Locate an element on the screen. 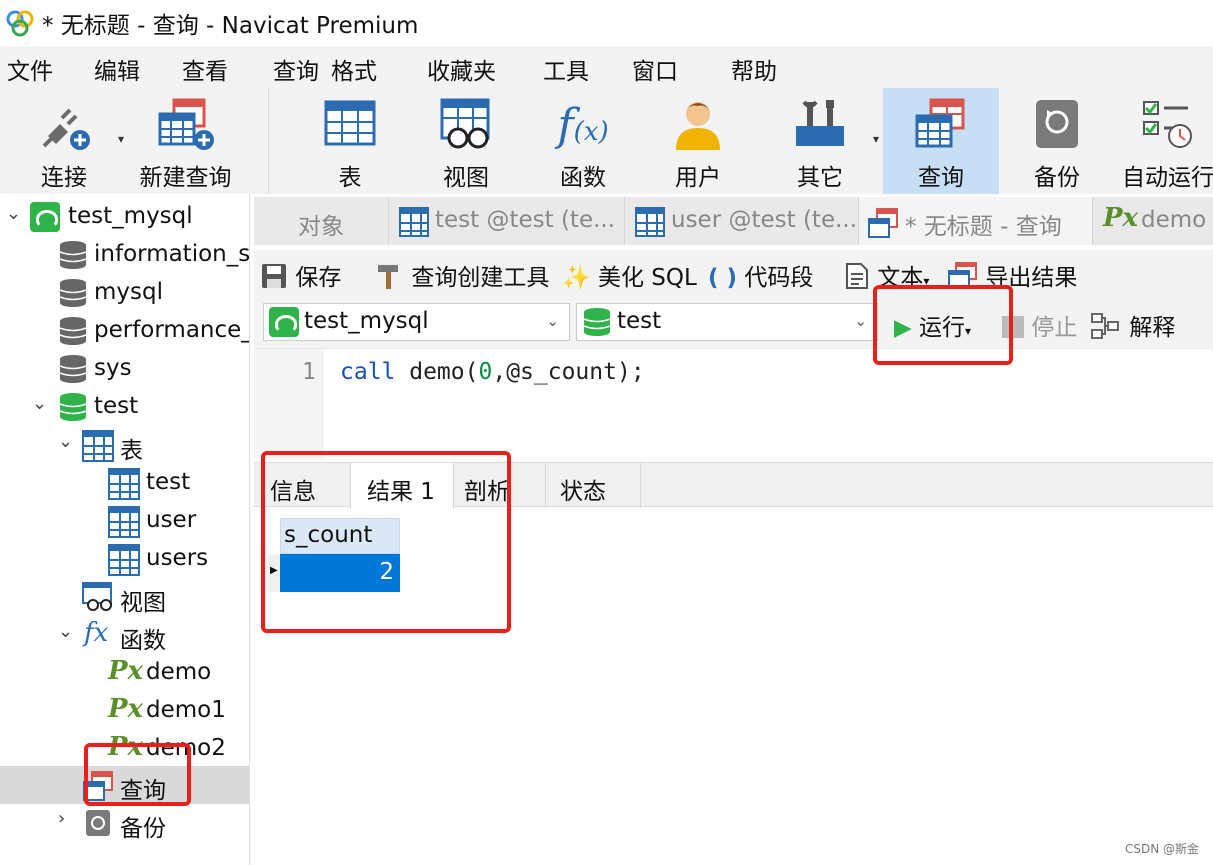  sql-arguments: ,@s_count); is located at coordinates (568, 372).